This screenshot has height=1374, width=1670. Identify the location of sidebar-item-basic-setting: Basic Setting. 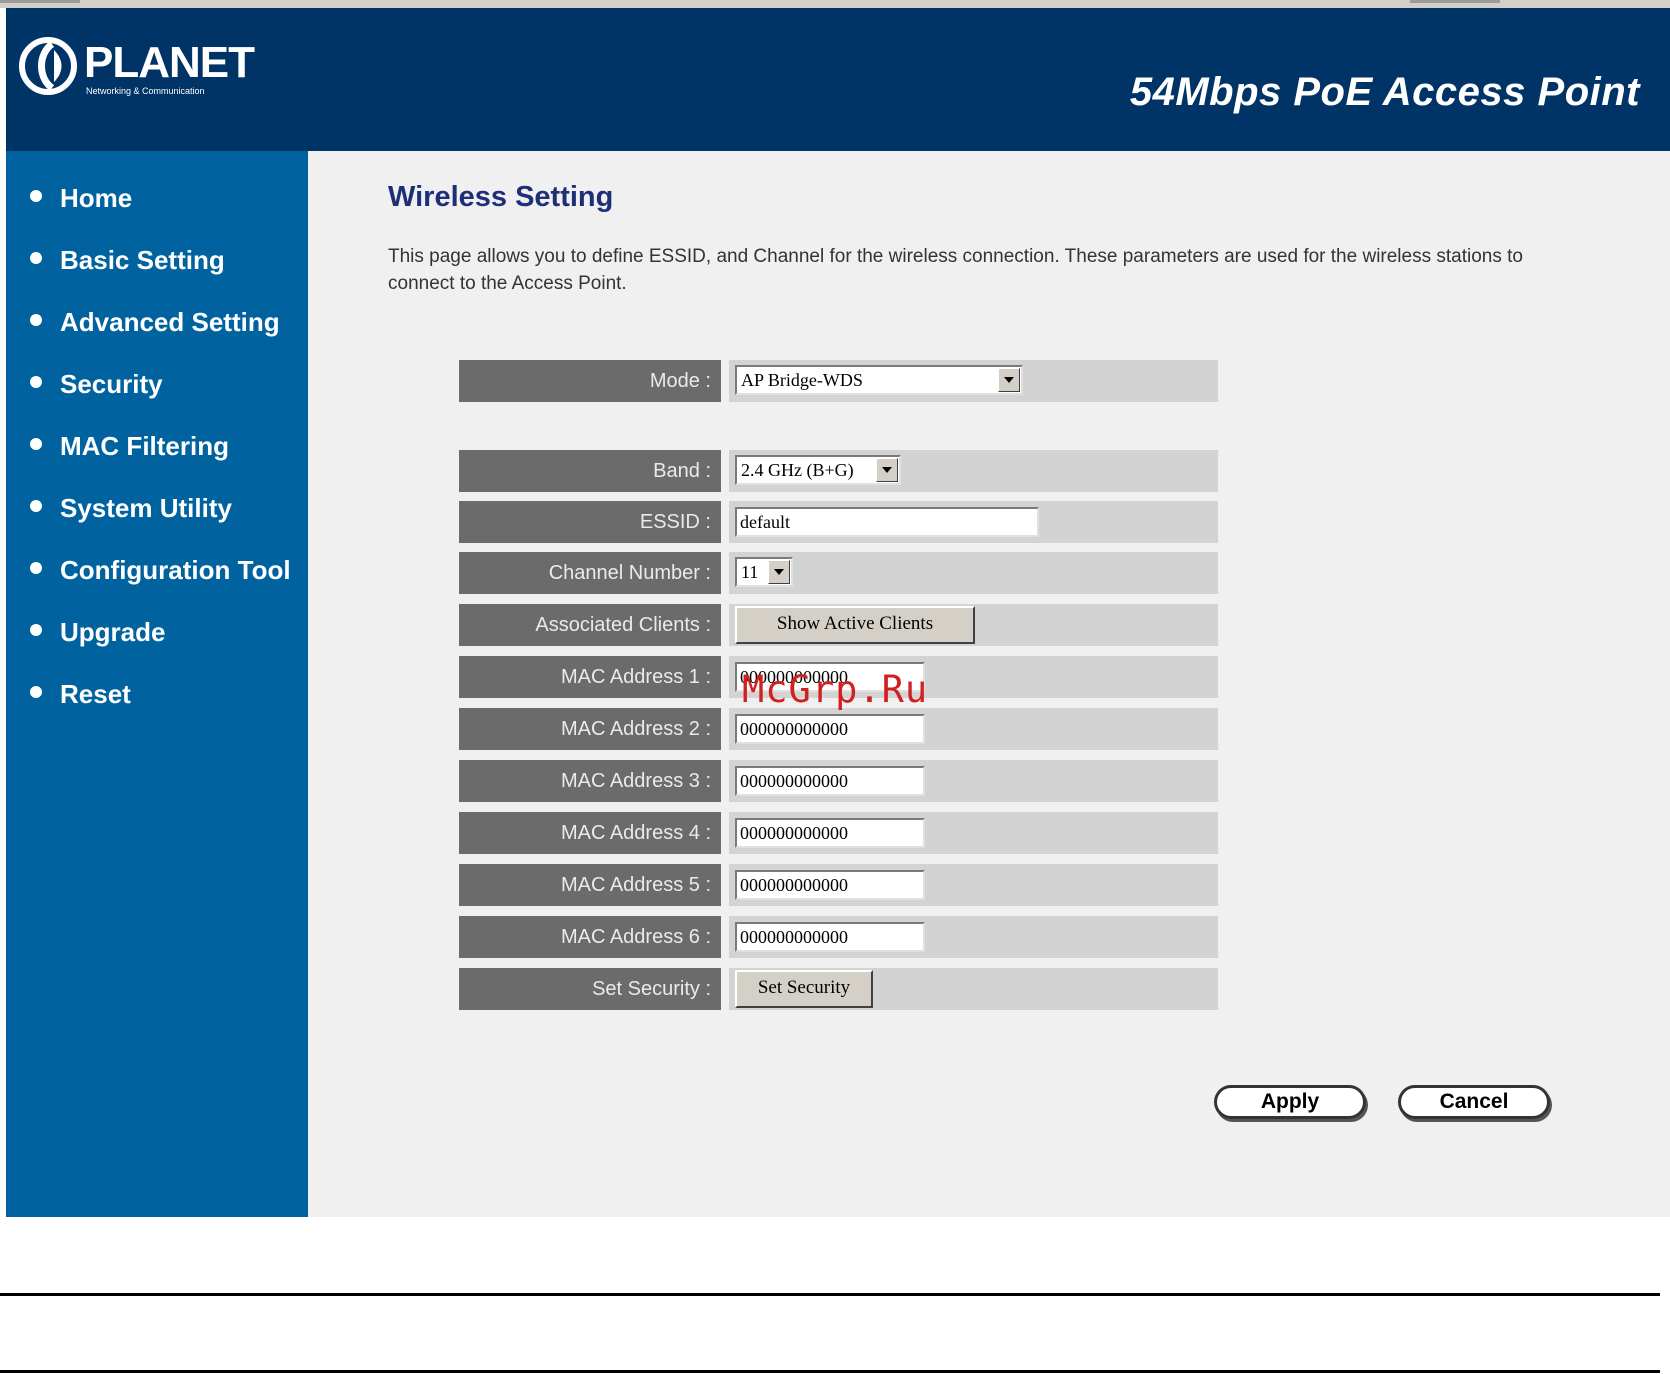
(127, 260).